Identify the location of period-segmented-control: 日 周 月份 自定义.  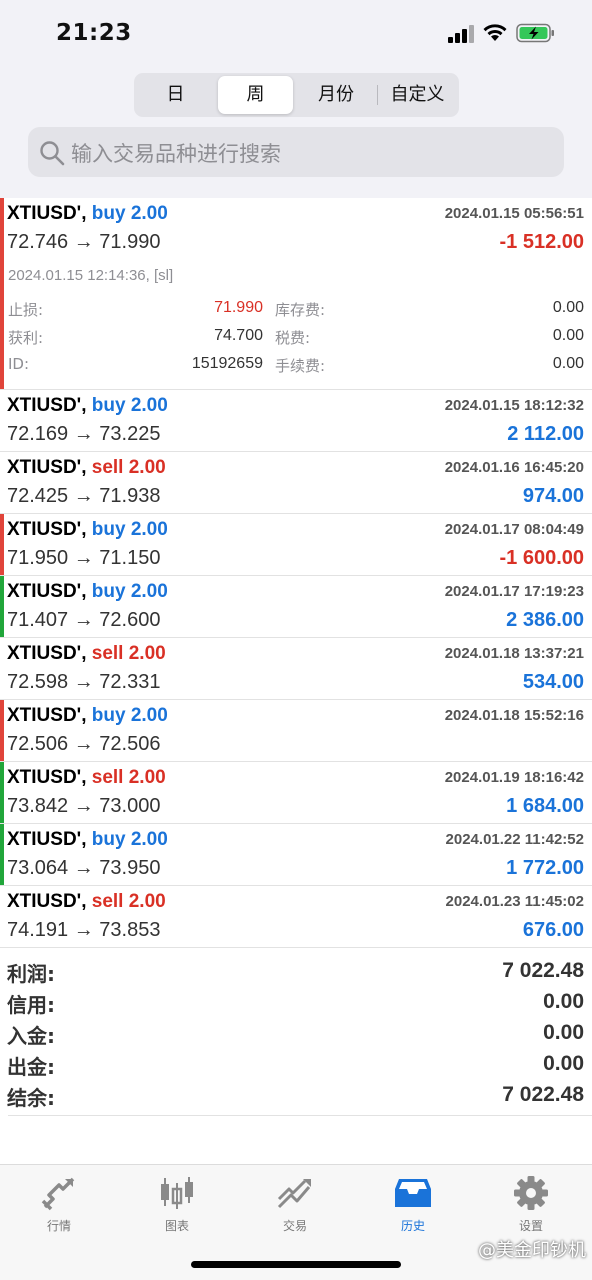
(296, 95).